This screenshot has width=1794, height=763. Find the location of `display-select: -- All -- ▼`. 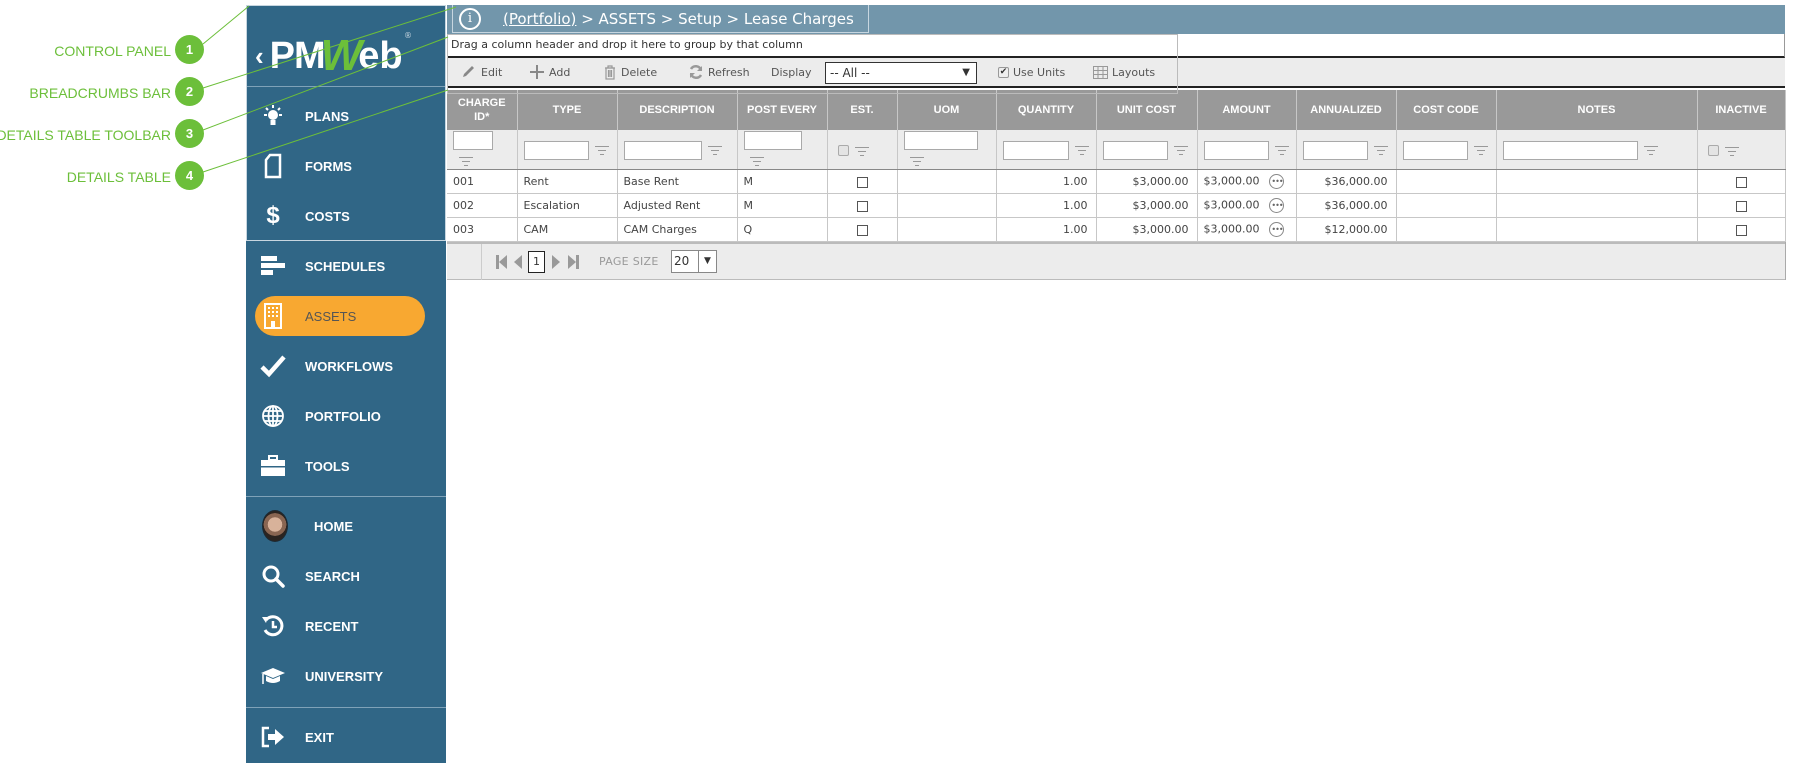

display-select: -- All -- ▼ is located at coordinates (901, 73).